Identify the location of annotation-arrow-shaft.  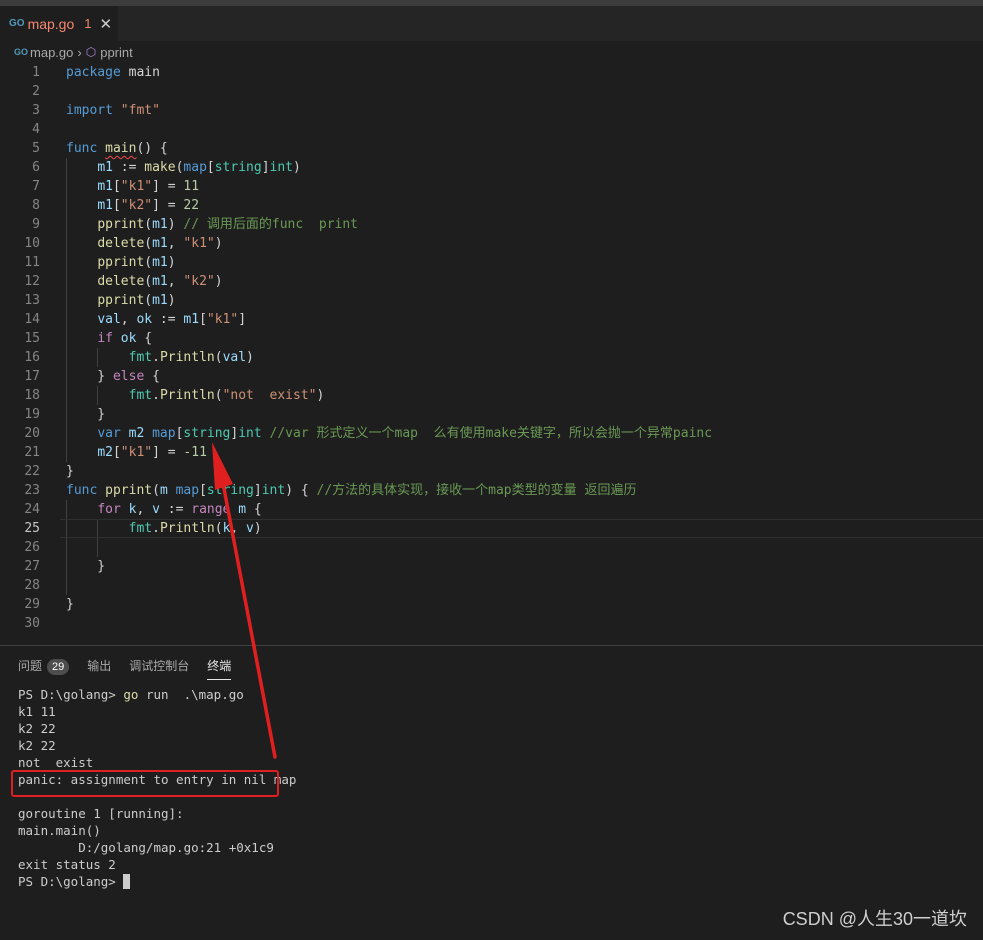
(248, 617).